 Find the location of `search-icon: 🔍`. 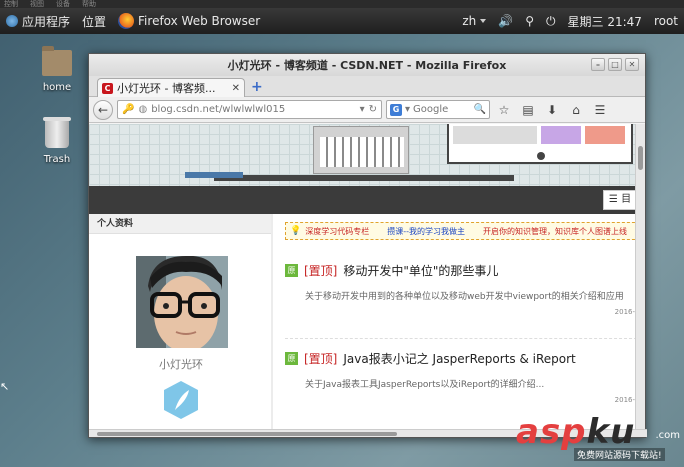

search-icon: 🔍 is located at coordinates (480, 109).